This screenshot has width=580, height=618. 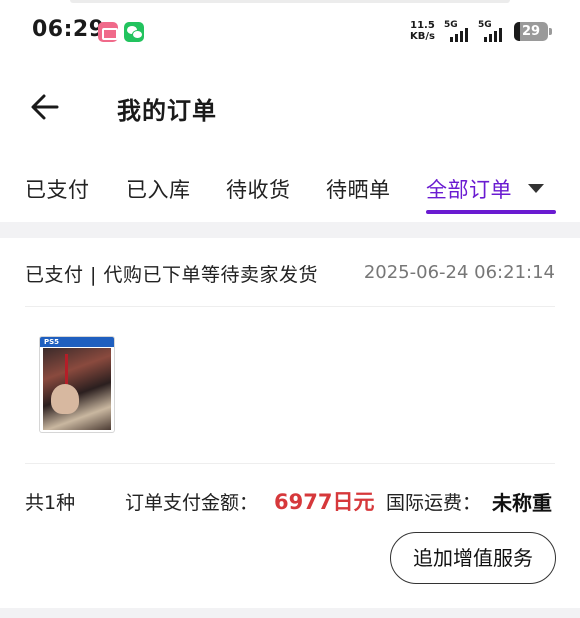 I want to click on tab-pending-receipt: 待收货, so click(x=258, y=189).